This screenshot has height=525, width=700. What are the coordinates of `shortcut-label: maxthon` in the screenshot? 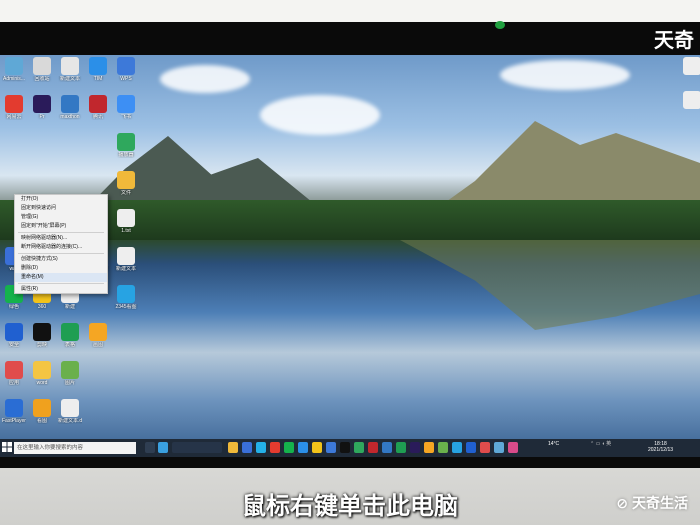 It's located at (70, 117).